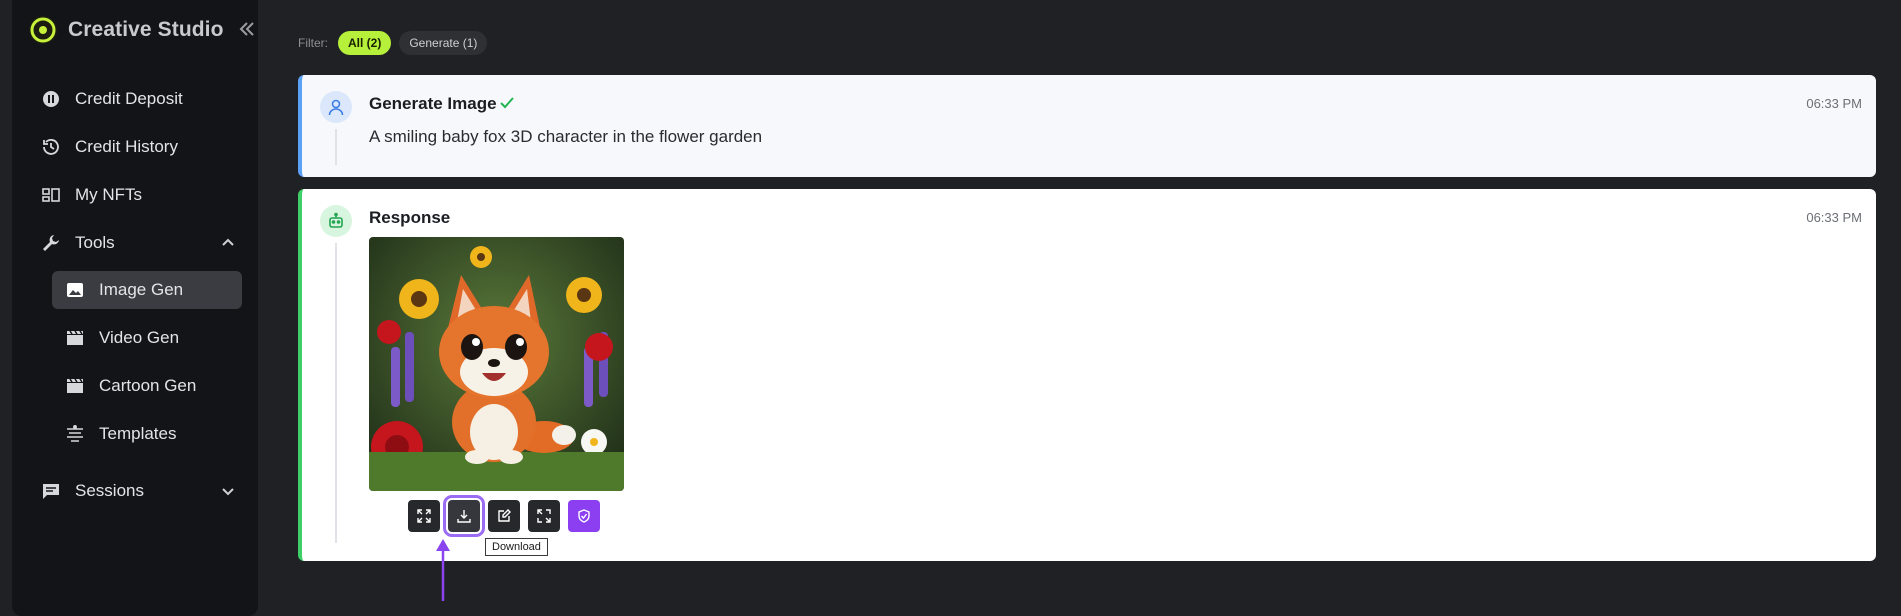 The image size is (1901, 616). What do you see at coordinates (1834, 217) in the screenshot?
I see `response-timestamp: 06:33 PM` at bounding box center [1834, 217].